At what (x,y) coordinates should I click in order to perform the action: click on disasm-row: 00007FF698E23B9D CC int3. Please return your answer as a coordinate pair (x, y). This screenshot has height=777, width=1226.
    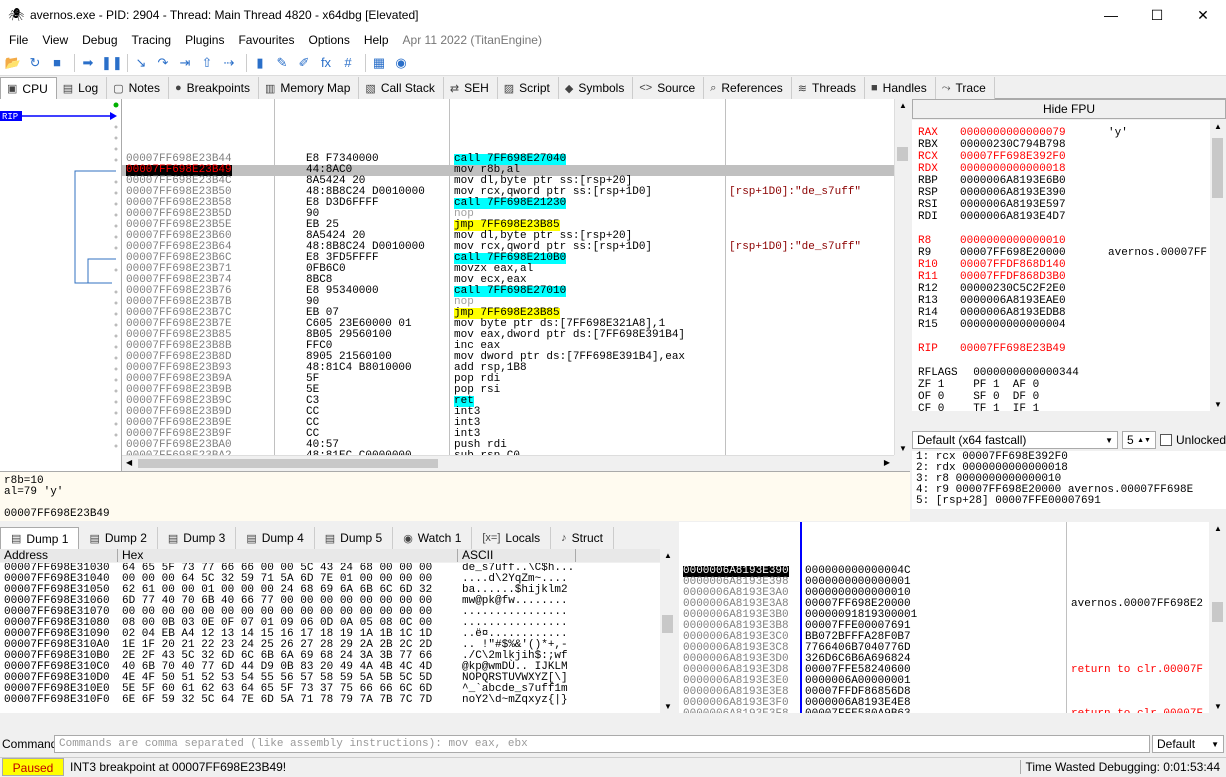
    Looking at the image, I should click on (508, 412).